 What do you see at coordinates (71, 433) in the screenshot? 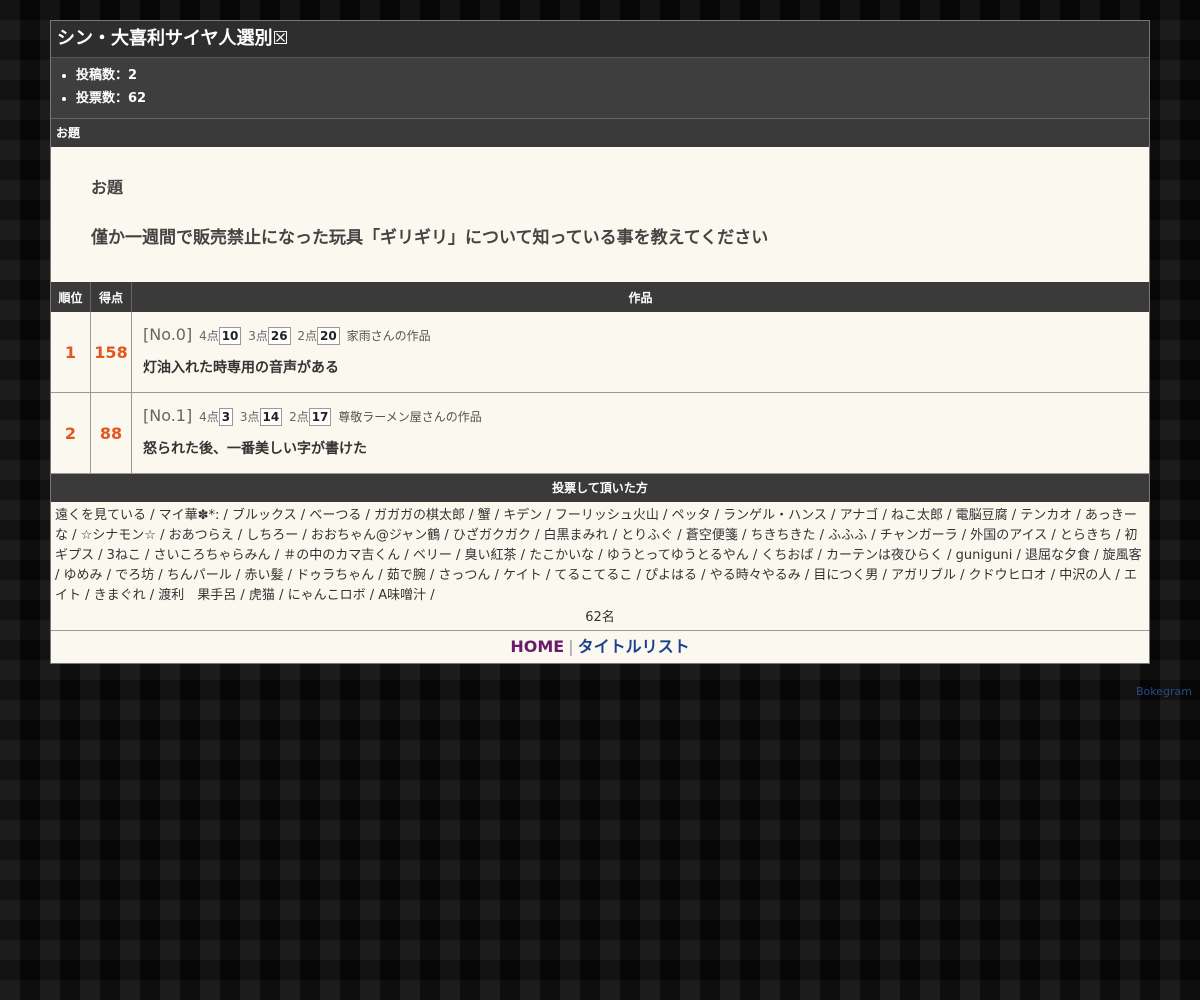
I see `rank-cell: 2` at bounding box center [71, 433].